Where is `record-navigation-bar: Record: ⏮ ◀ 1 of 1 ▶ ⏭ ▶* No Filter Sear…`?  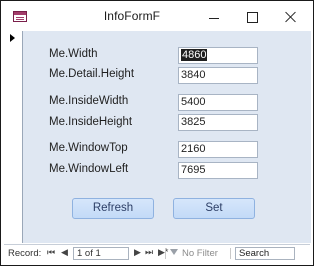 record-navigation-bar: Record: ⏮ ◀ 1 of 1 ▶ ⏭ ▶* No Filter Sear… is located at coordinates (157, 253).